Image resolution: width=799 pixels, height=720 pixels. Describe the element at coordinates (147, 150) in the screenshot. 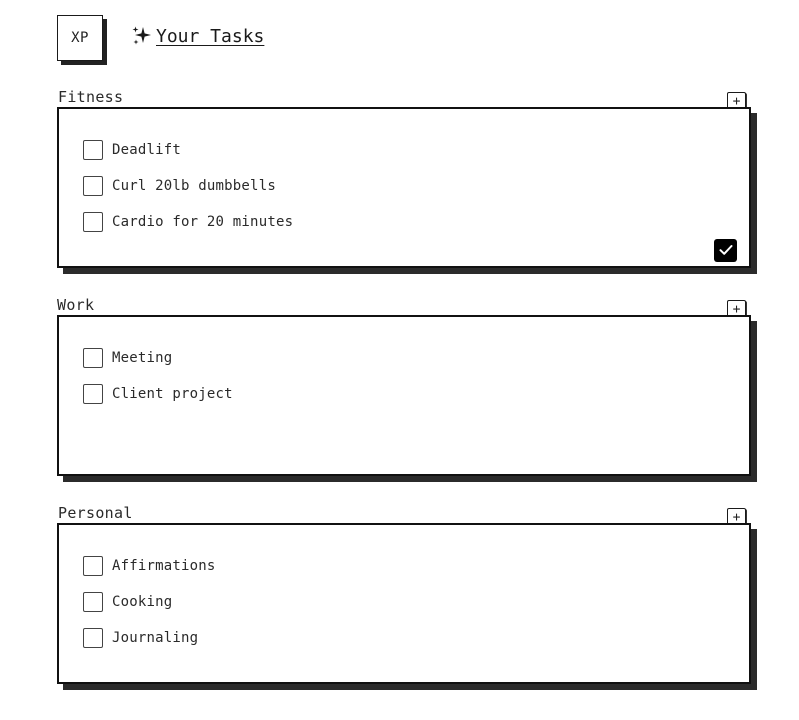

I see `task-label: Deadlift` at that location.